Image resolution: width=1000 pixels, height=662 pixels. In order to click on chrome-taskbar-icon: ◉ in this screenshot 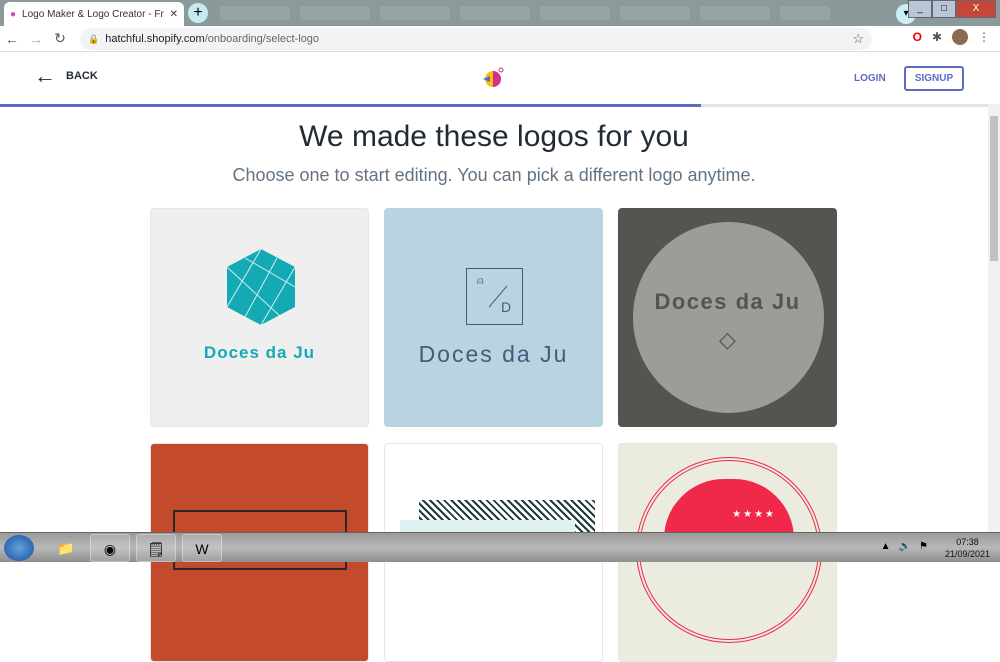, I will do `click(110, 548)`.